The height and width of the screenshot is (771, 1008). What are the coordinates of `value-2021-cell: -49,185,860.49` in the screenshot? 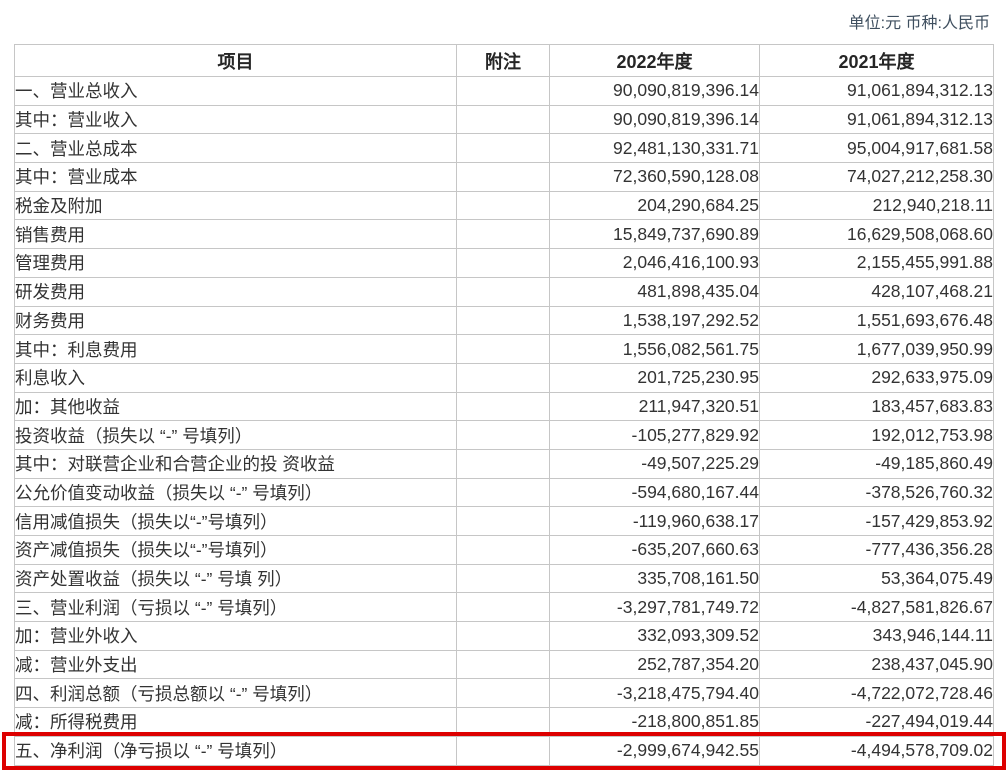 It's located at (876, 463).